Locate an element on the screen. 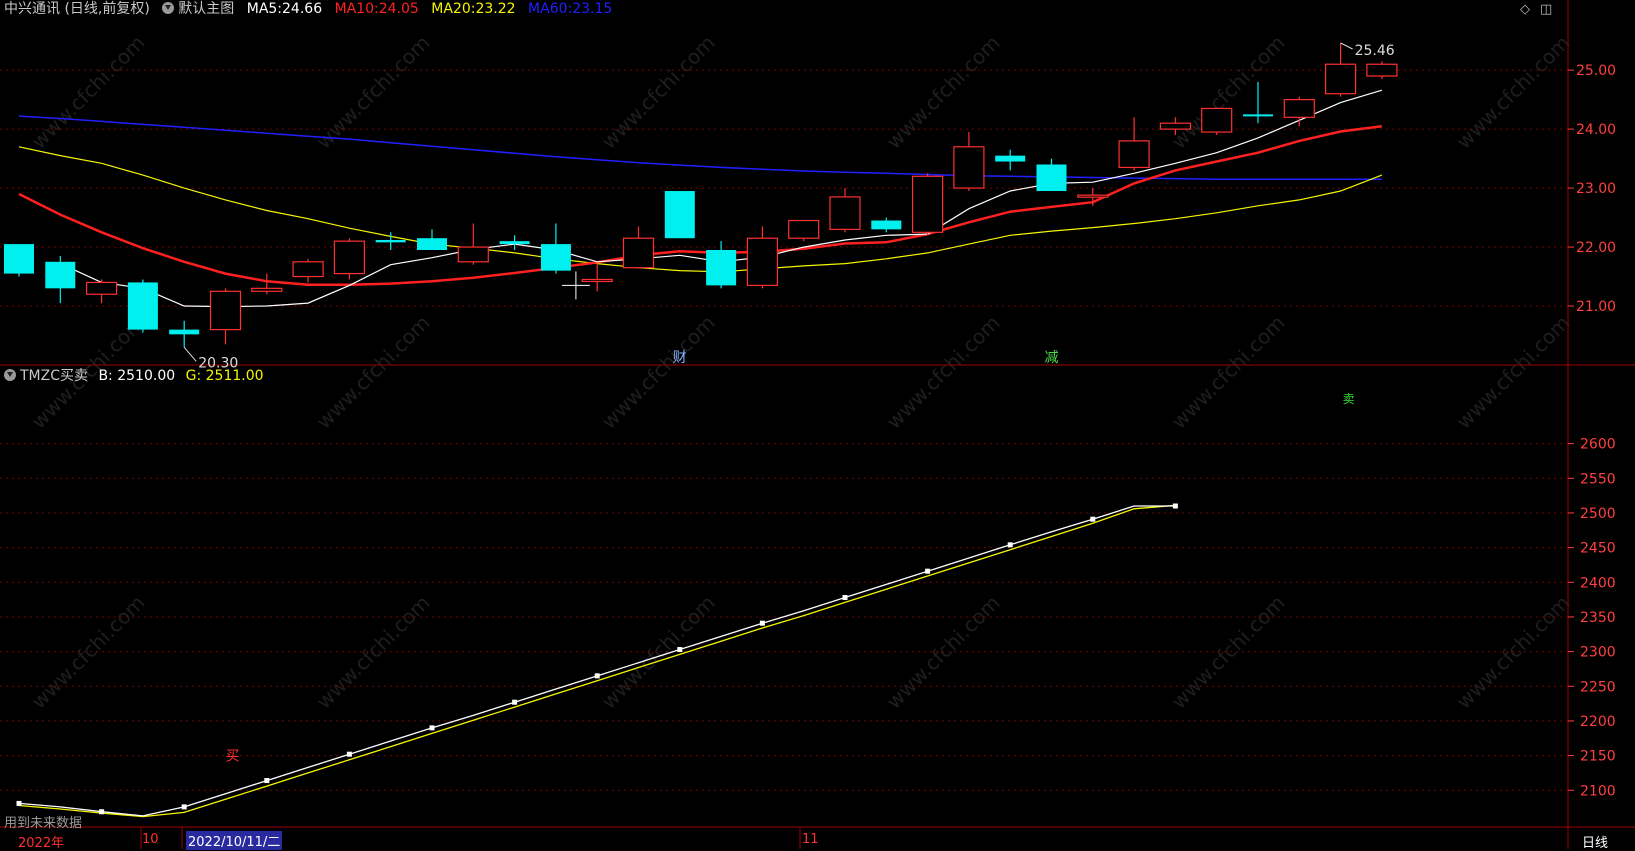  main-tick-label: 23.00 is located at coordinates (1596, 189).